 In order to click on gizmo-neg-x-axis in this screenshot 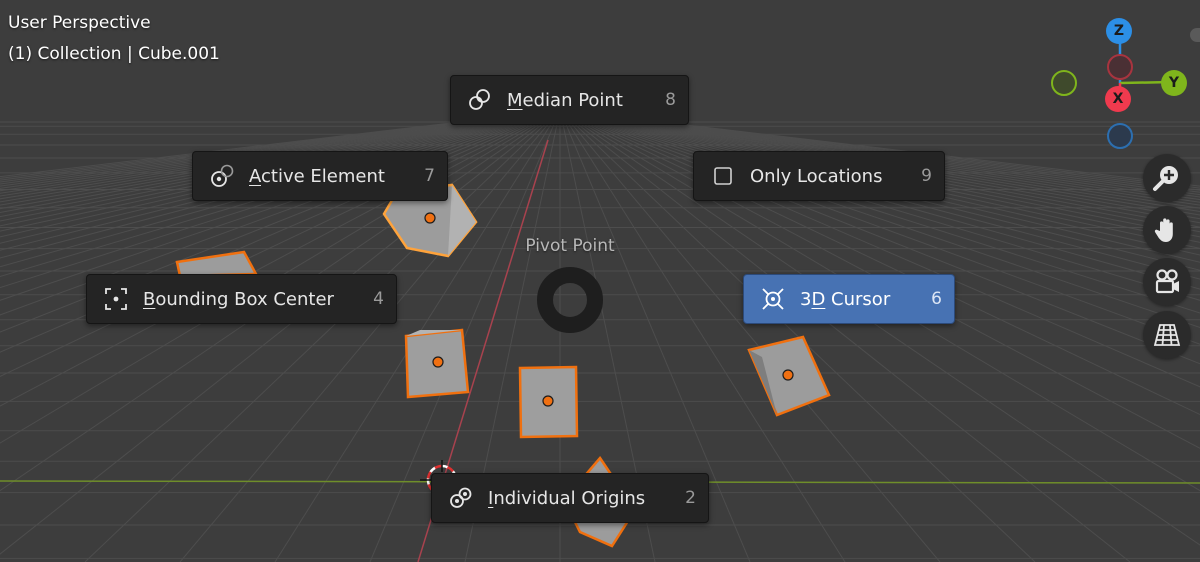, I will do `click(1120, 67)`.